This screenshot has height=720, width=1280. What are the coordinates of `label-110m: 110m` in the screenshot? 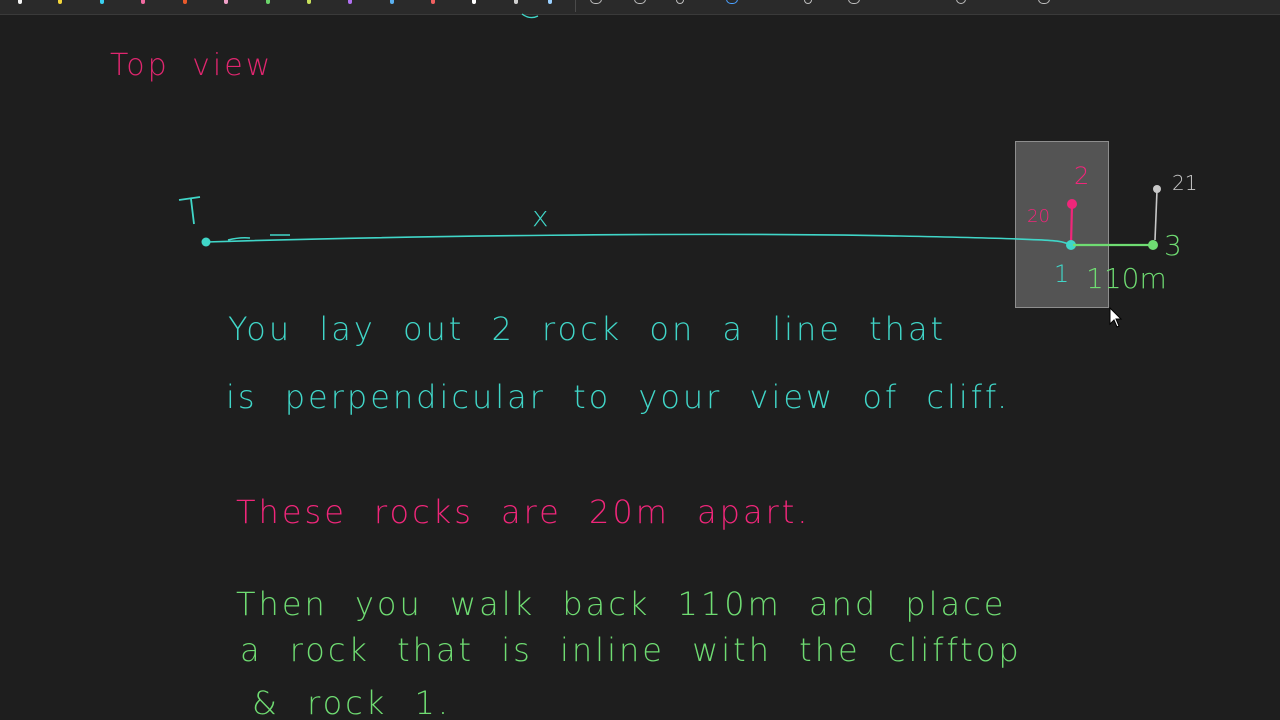 It's located at (1126, 278).